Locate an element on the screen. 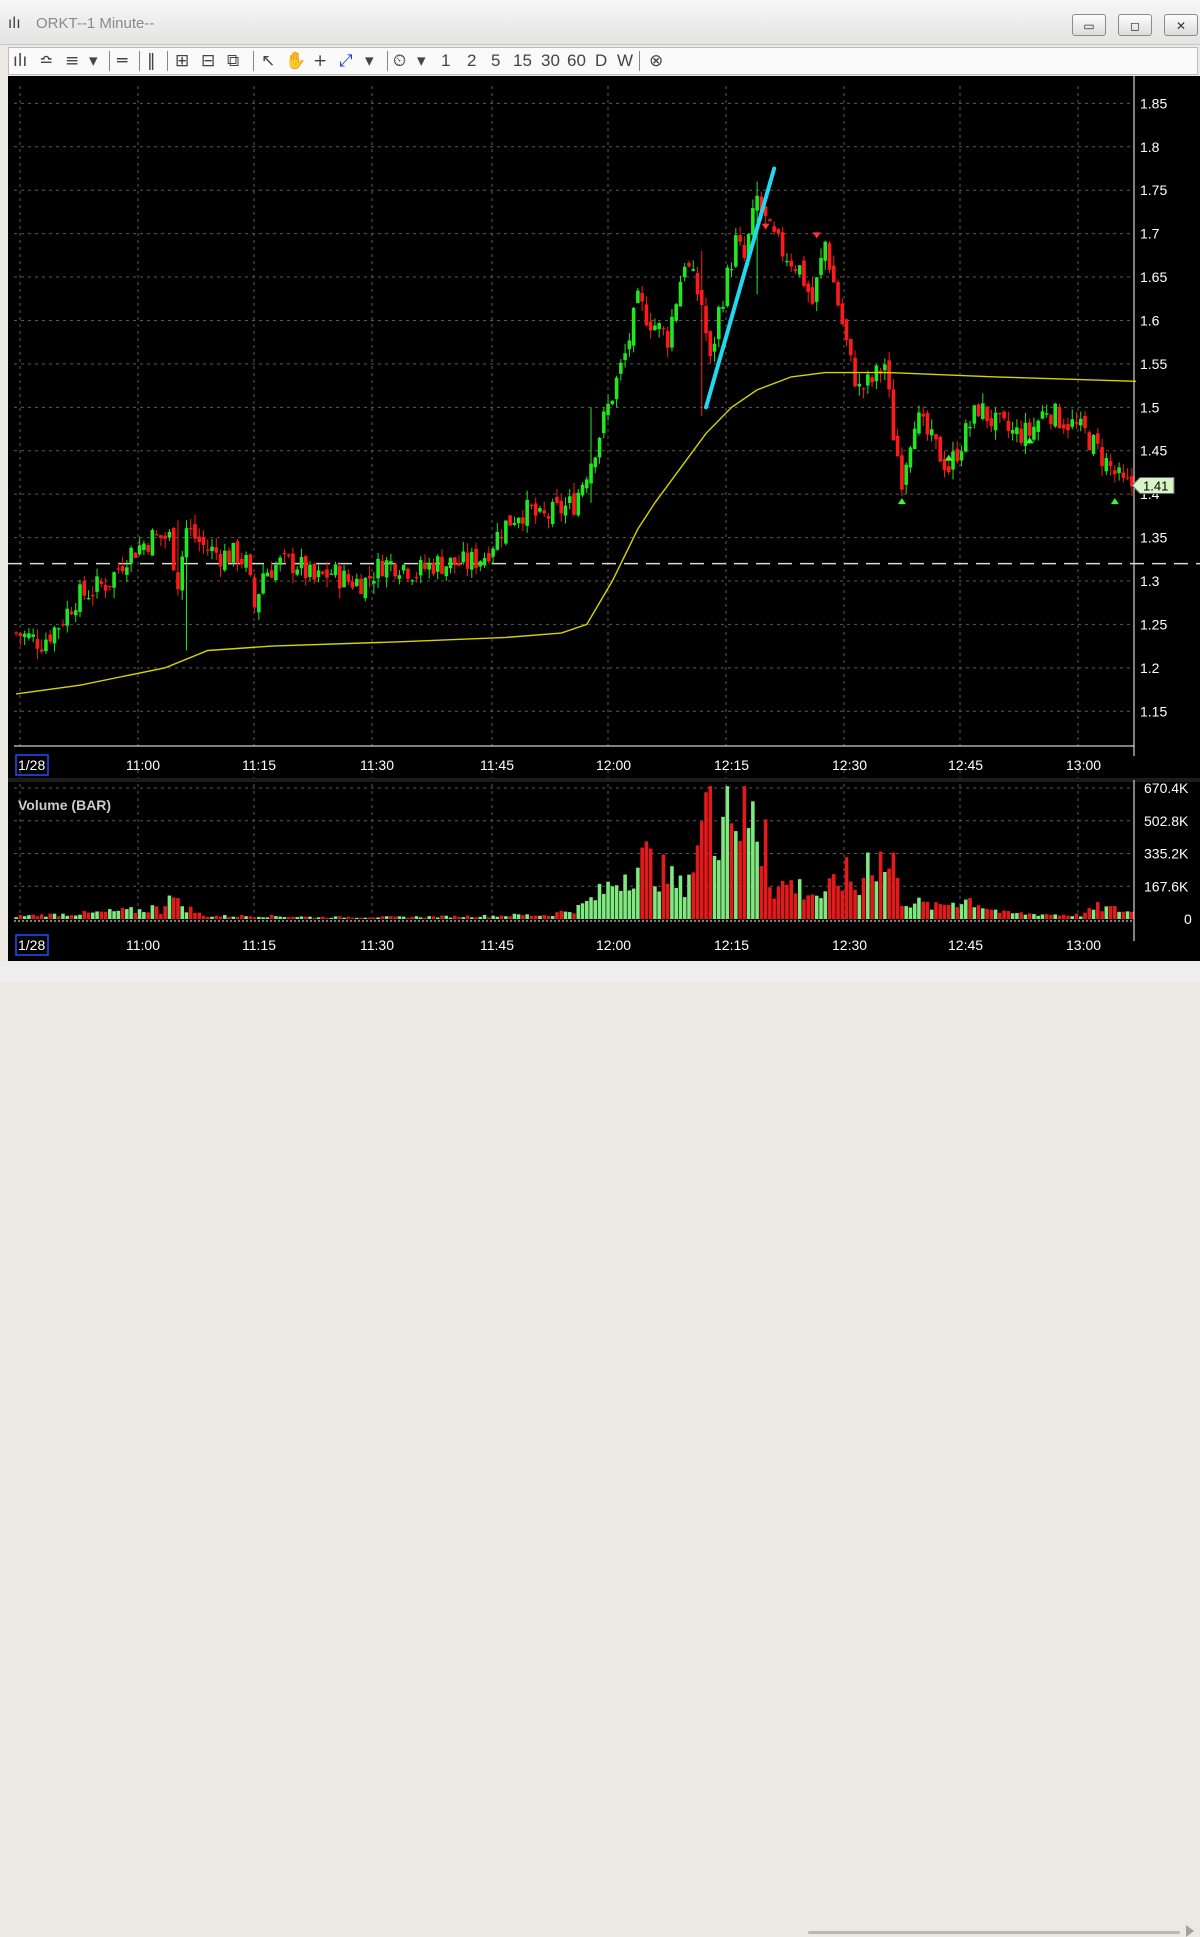 This screenshot has height=1937, width=1200. crosshair-tool-button: + is located at coordinates (320, 61).